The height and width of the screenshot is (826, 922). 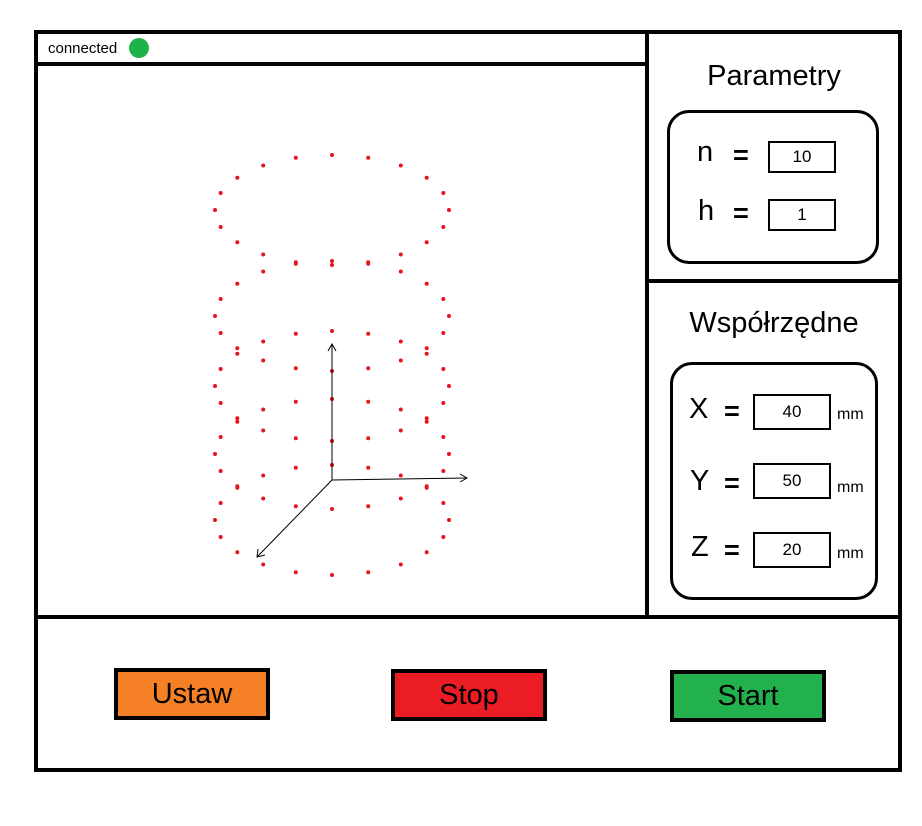 What do you see at coordinates (706, 211) in the screenshot?
I see `param-h-label: h` at bounding box center [706, 211].